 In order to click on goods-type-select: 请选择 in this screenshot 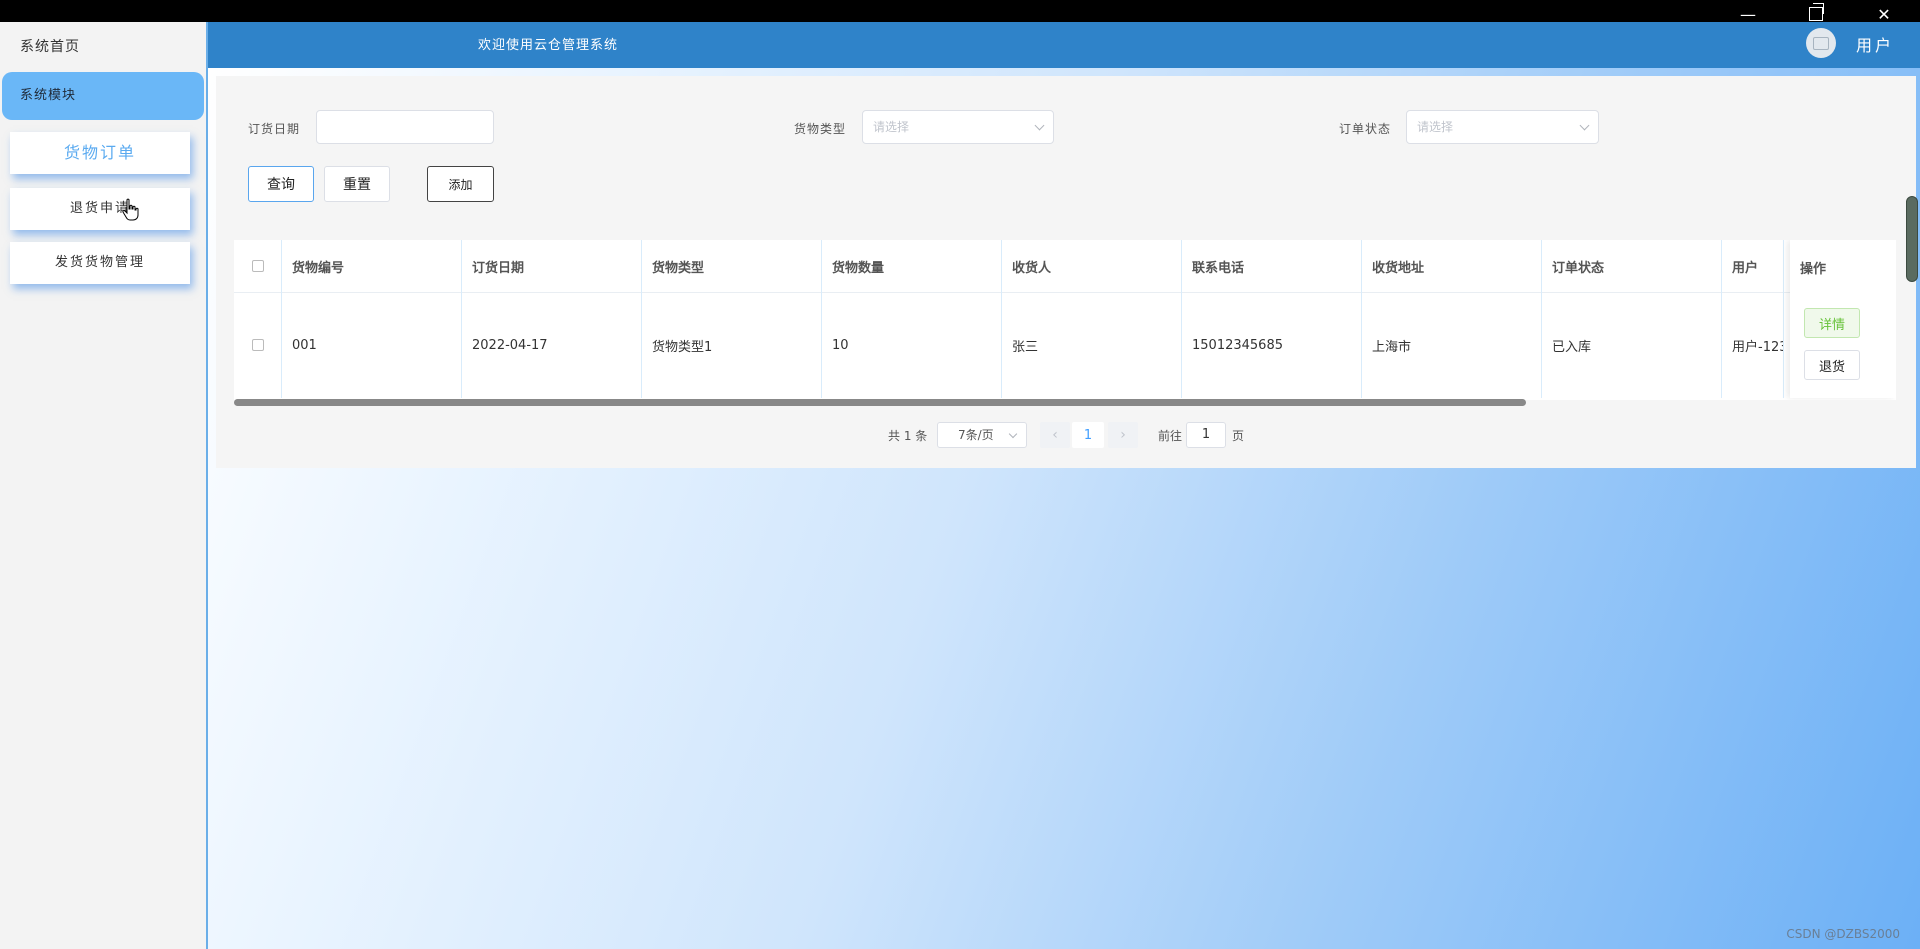, I will do `click(958, 127)`.